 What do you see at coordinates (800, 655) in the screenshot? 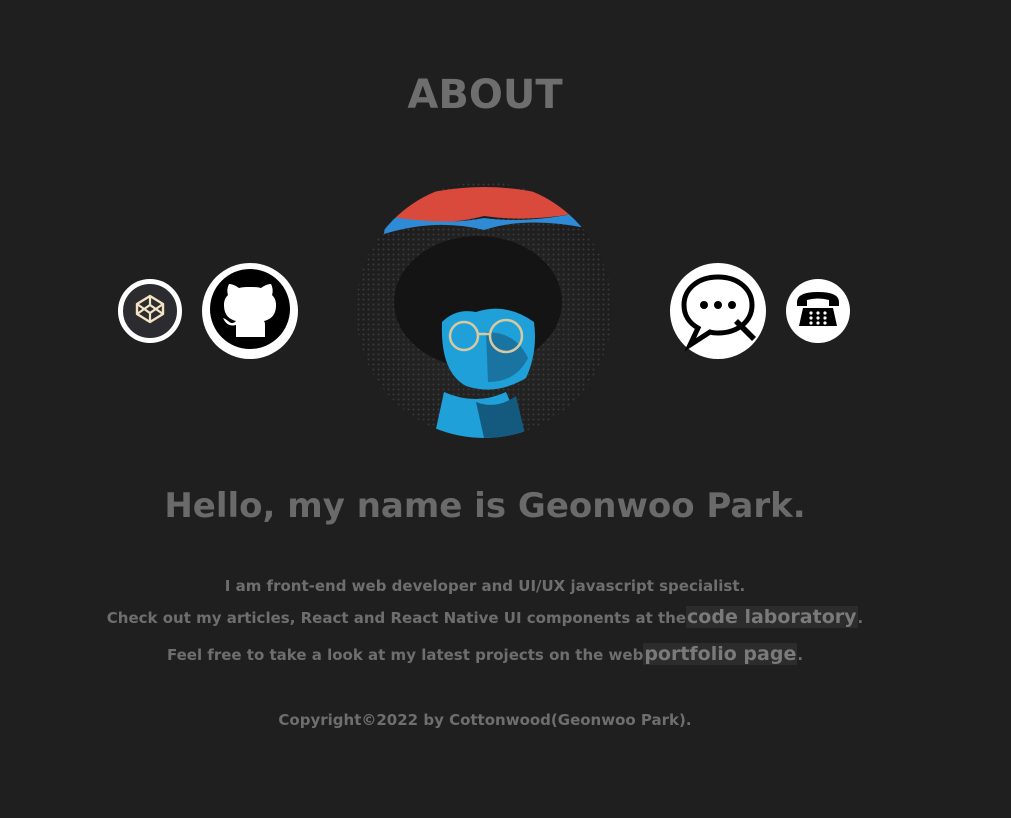
I see `portfolio-line-suffix: .` at bounding box center [800, 655].